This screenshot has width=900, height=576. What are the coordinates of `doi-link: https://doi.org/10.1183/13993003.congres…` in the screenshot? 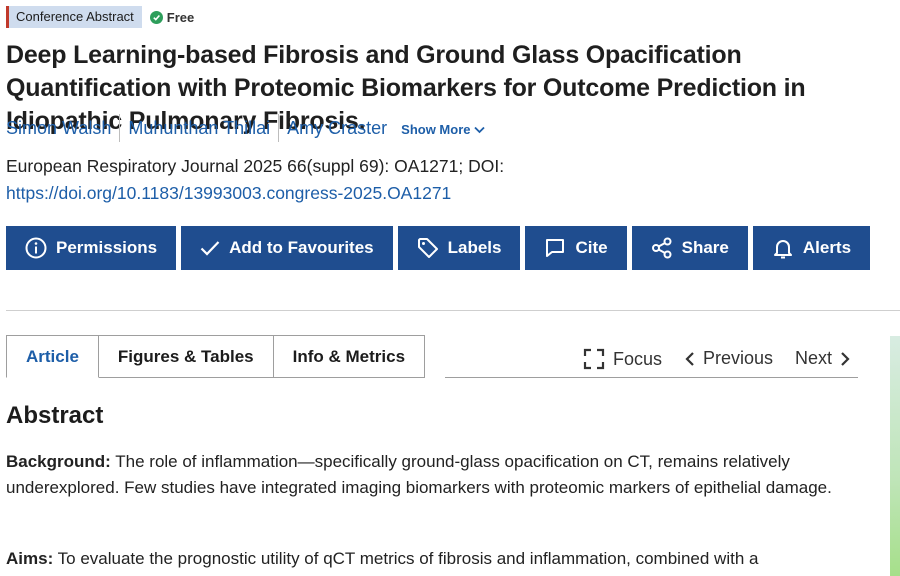 It's located at (255, 193).